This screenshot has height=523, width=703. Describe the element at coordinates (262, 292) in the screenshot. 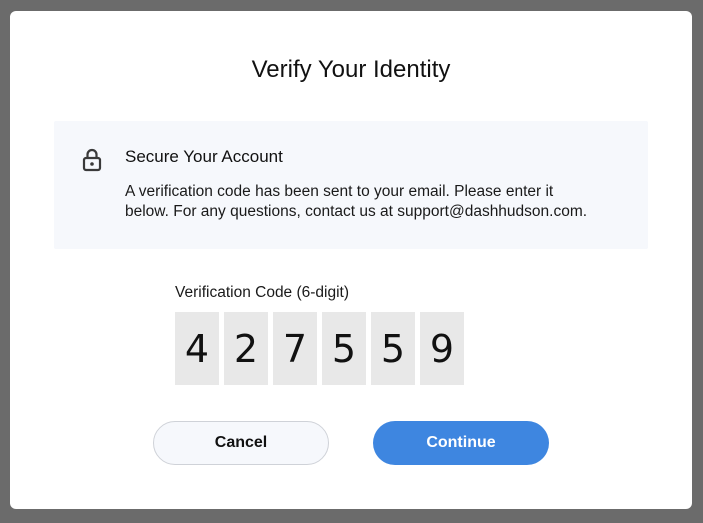

I see `verification-code-label: Verification Code (6-digit)` at that location.